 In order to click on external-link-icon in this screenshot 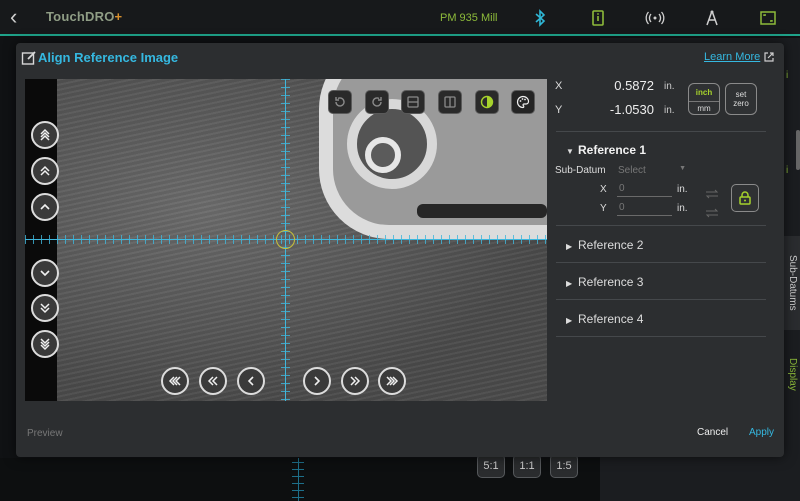, I will do `click(769, 56)`.